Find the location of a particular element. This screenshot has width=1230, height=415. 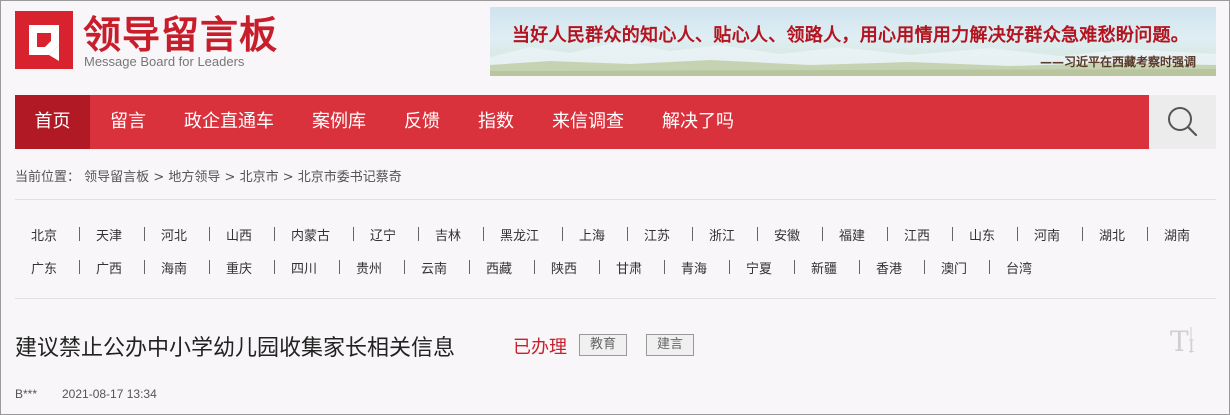

breadcrumb-item-local-leaders: 地方领导 is located at coordinates (194, 177).